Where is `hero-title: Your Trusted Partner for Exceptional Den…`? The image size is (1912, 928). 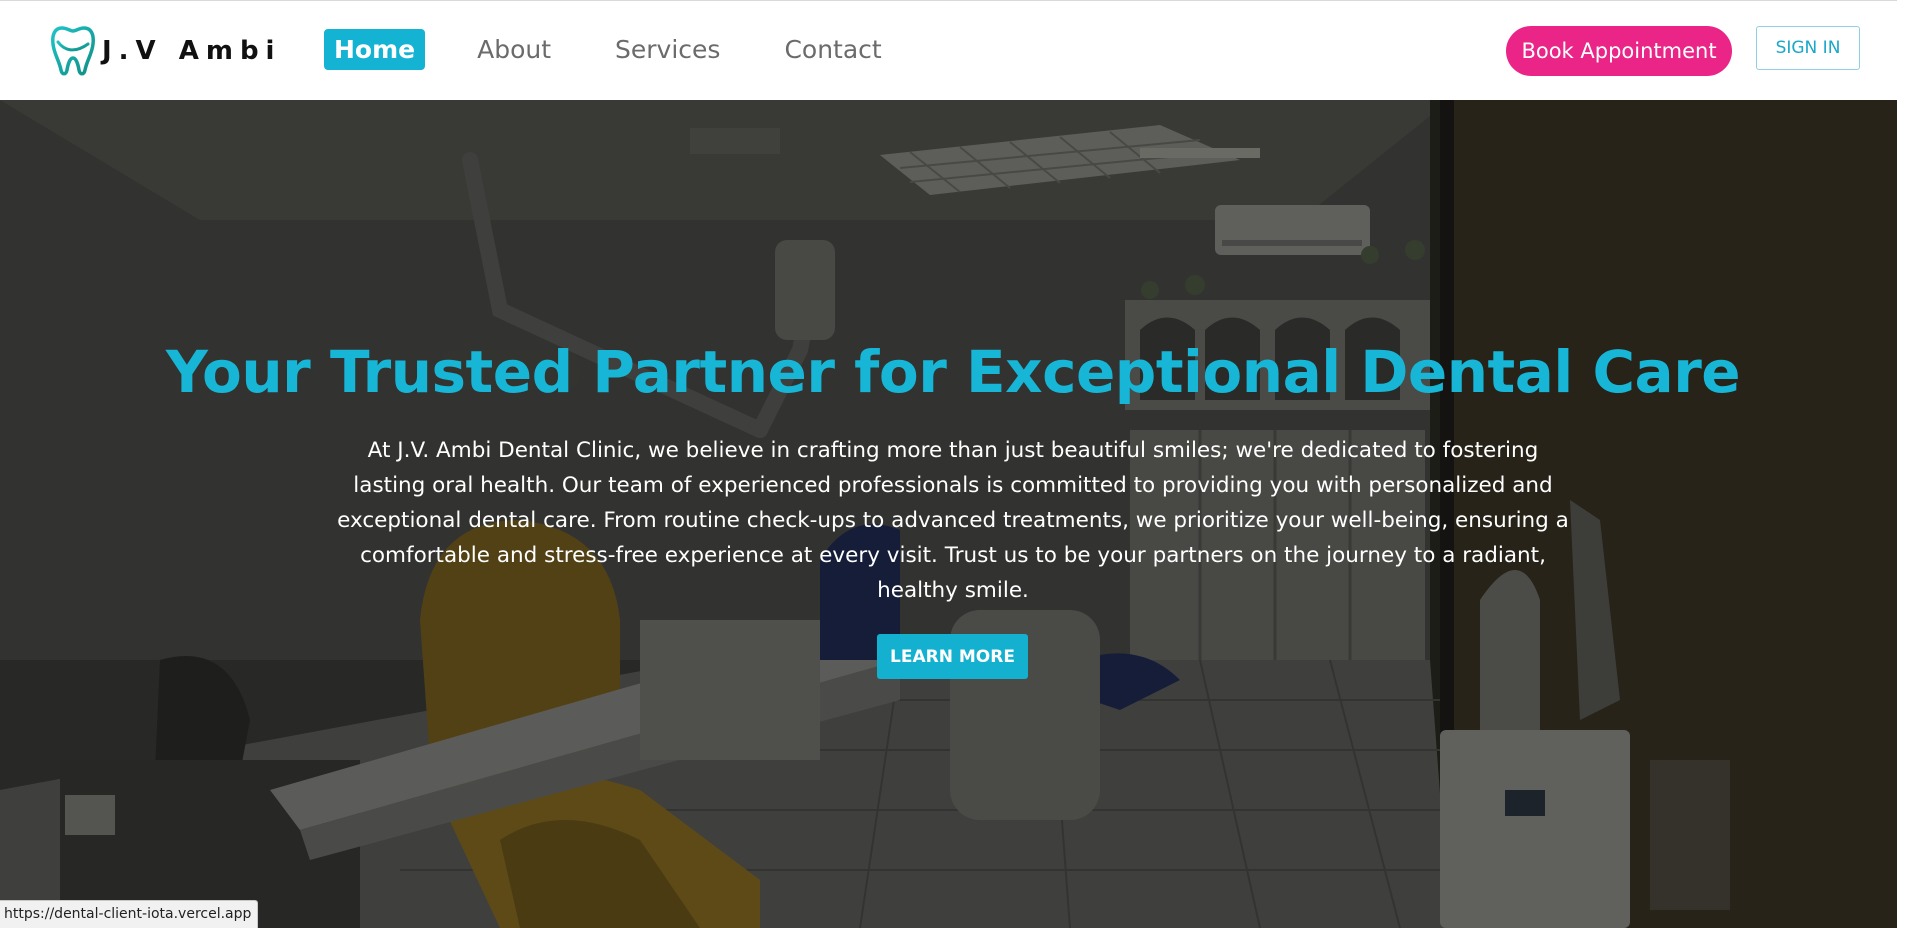 hero-title: Your Trusted Partner for Exceptional Den… is located at coordinates (953, 372).